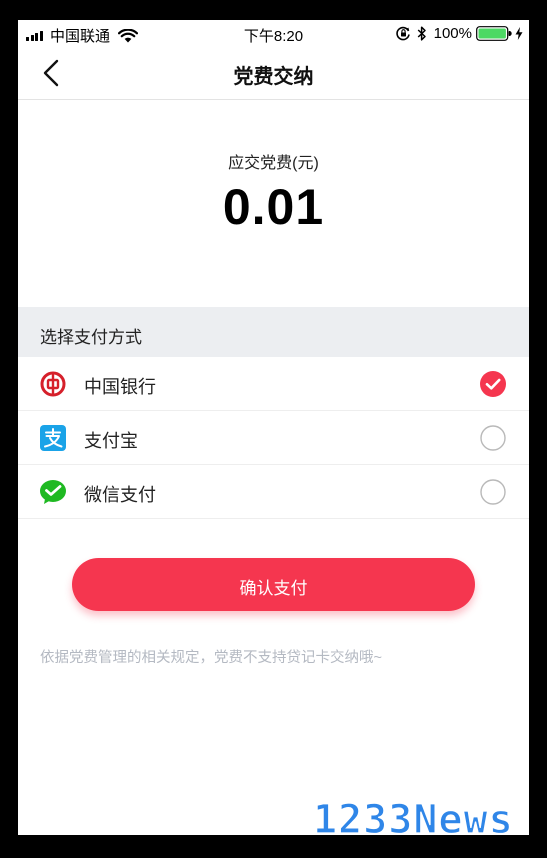  What do you see at coordinates (421, 33) in the screenshot?
I see `bluetooth-icon` at bounding box center [421, 33].